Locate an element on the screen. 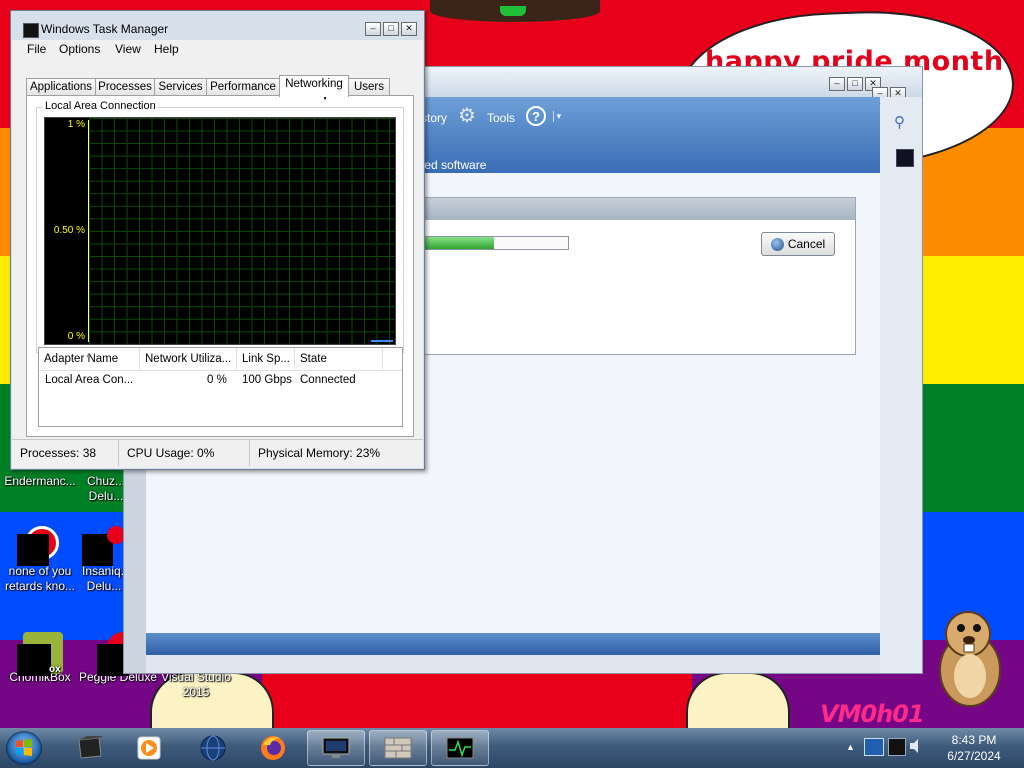 The width and height of the screenshot is (1024, 768). wallpaper-signature: VM0h01 is located at coordinates (872, 714).